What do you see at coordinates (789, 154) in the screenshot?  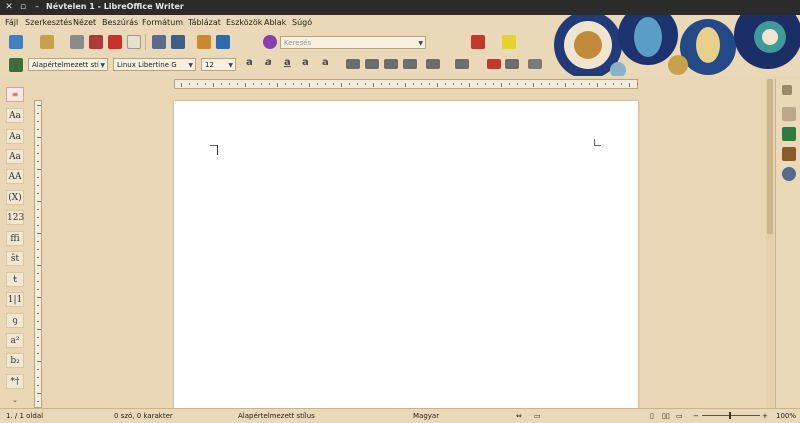 I see `gallery-icon` at bounding box center [789, 154].